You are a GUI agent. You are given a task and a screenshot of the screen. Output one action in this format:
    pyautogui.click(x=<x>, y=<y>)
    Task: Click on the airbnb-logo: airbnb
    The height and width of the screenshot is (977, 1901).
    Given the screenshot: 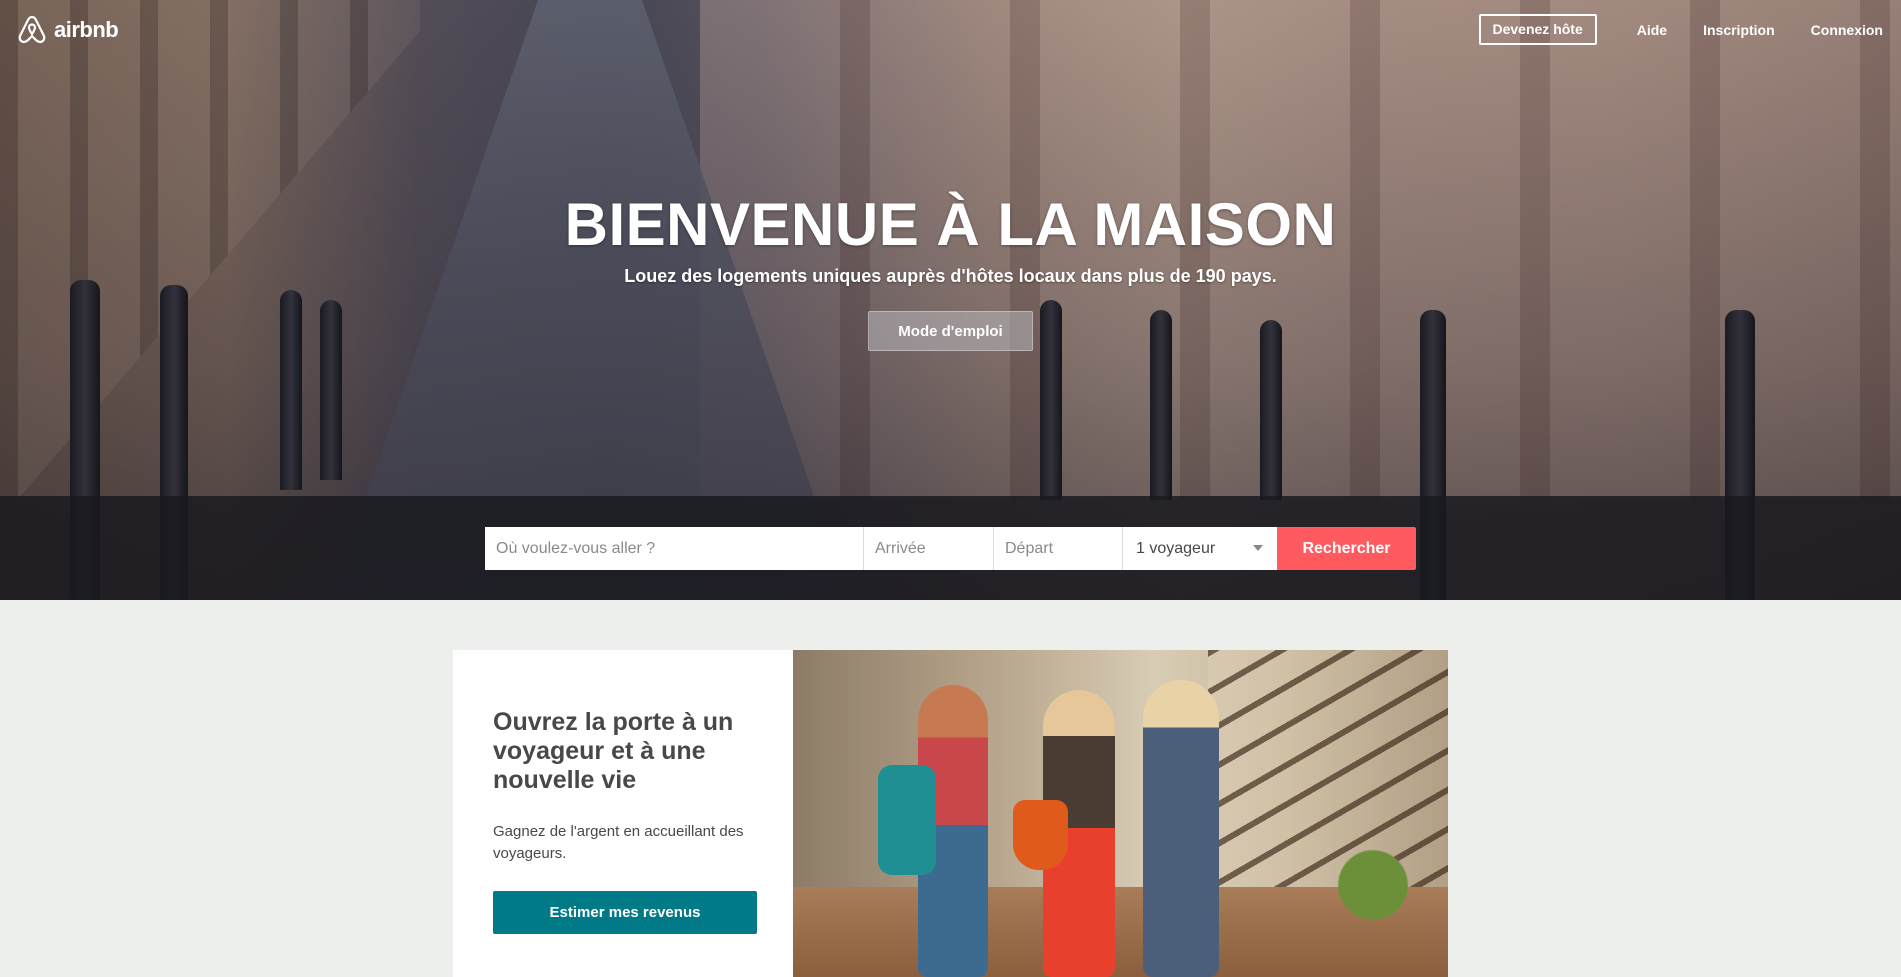 What is the action you would take?
    pyautogui.click(x=67, y=30)
    